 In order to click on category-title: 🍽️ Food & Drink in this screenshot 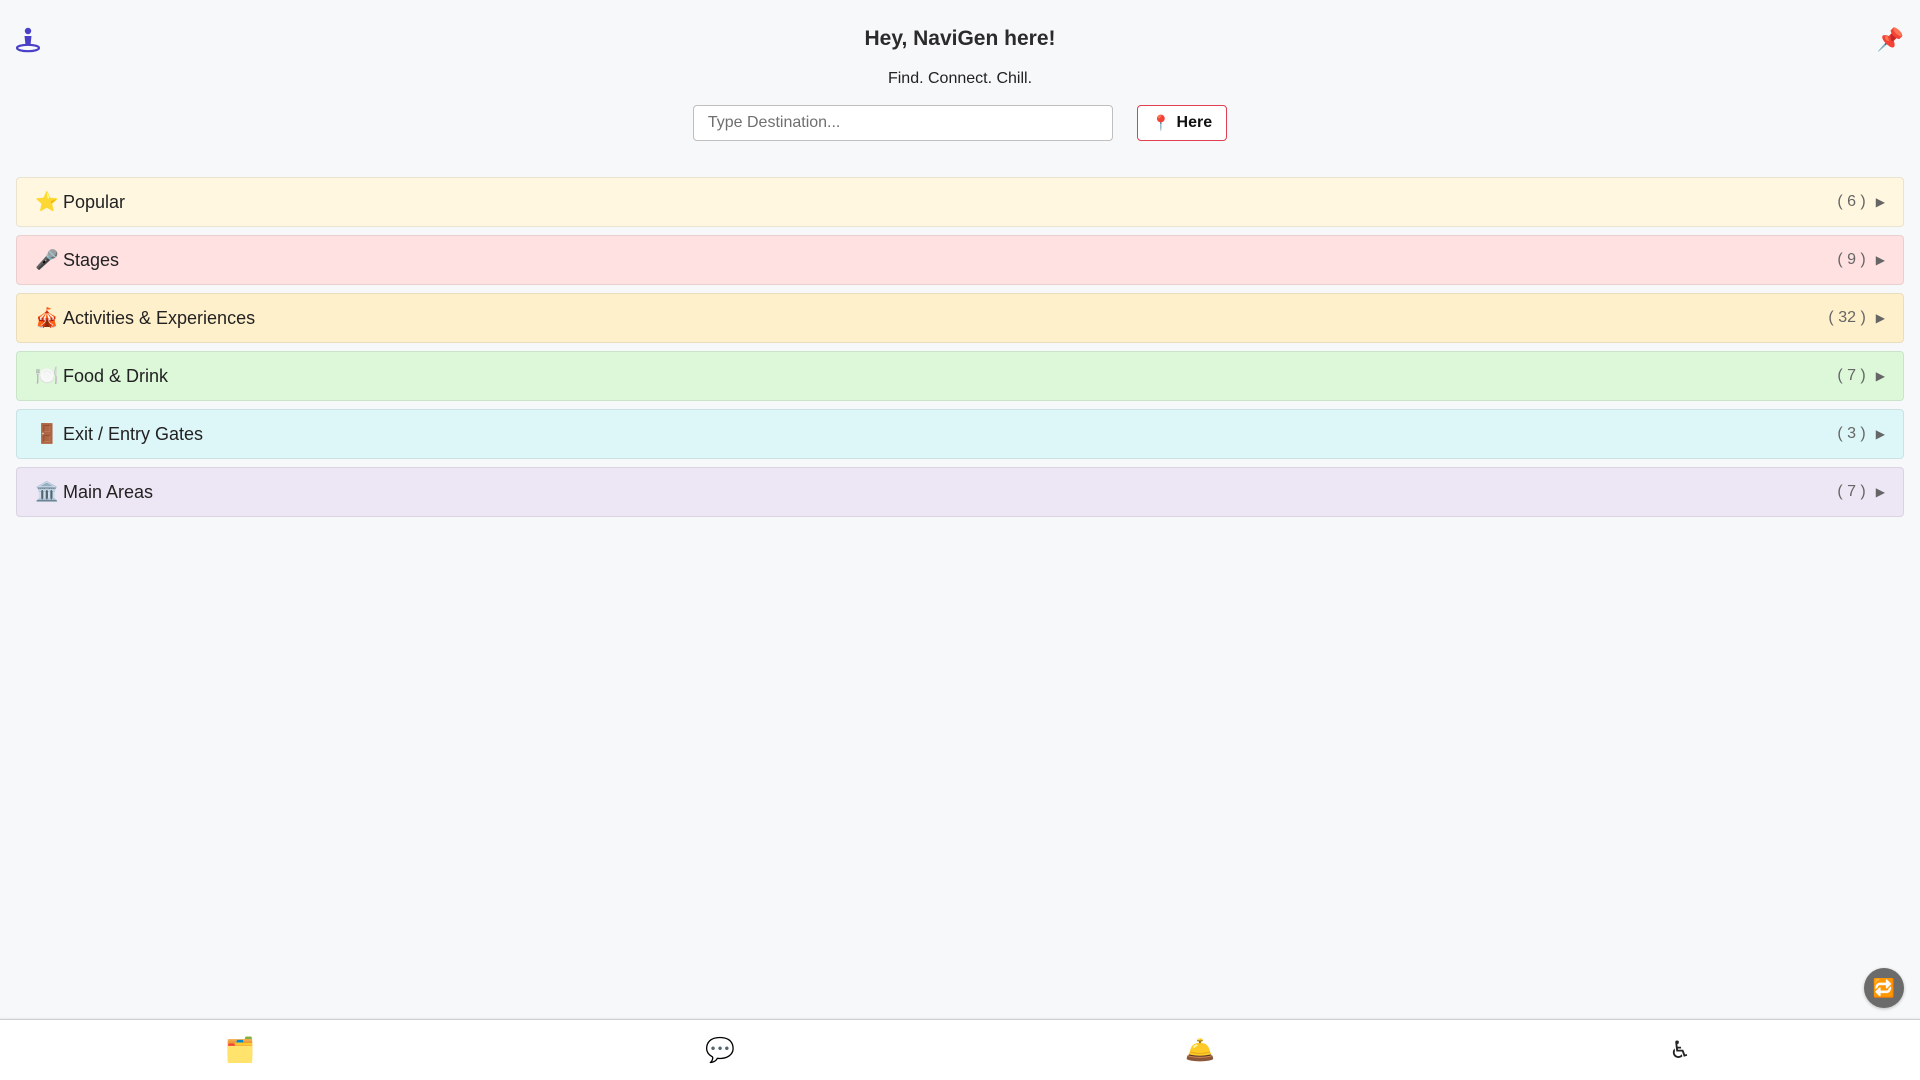, I will do `click(101, 376)`.